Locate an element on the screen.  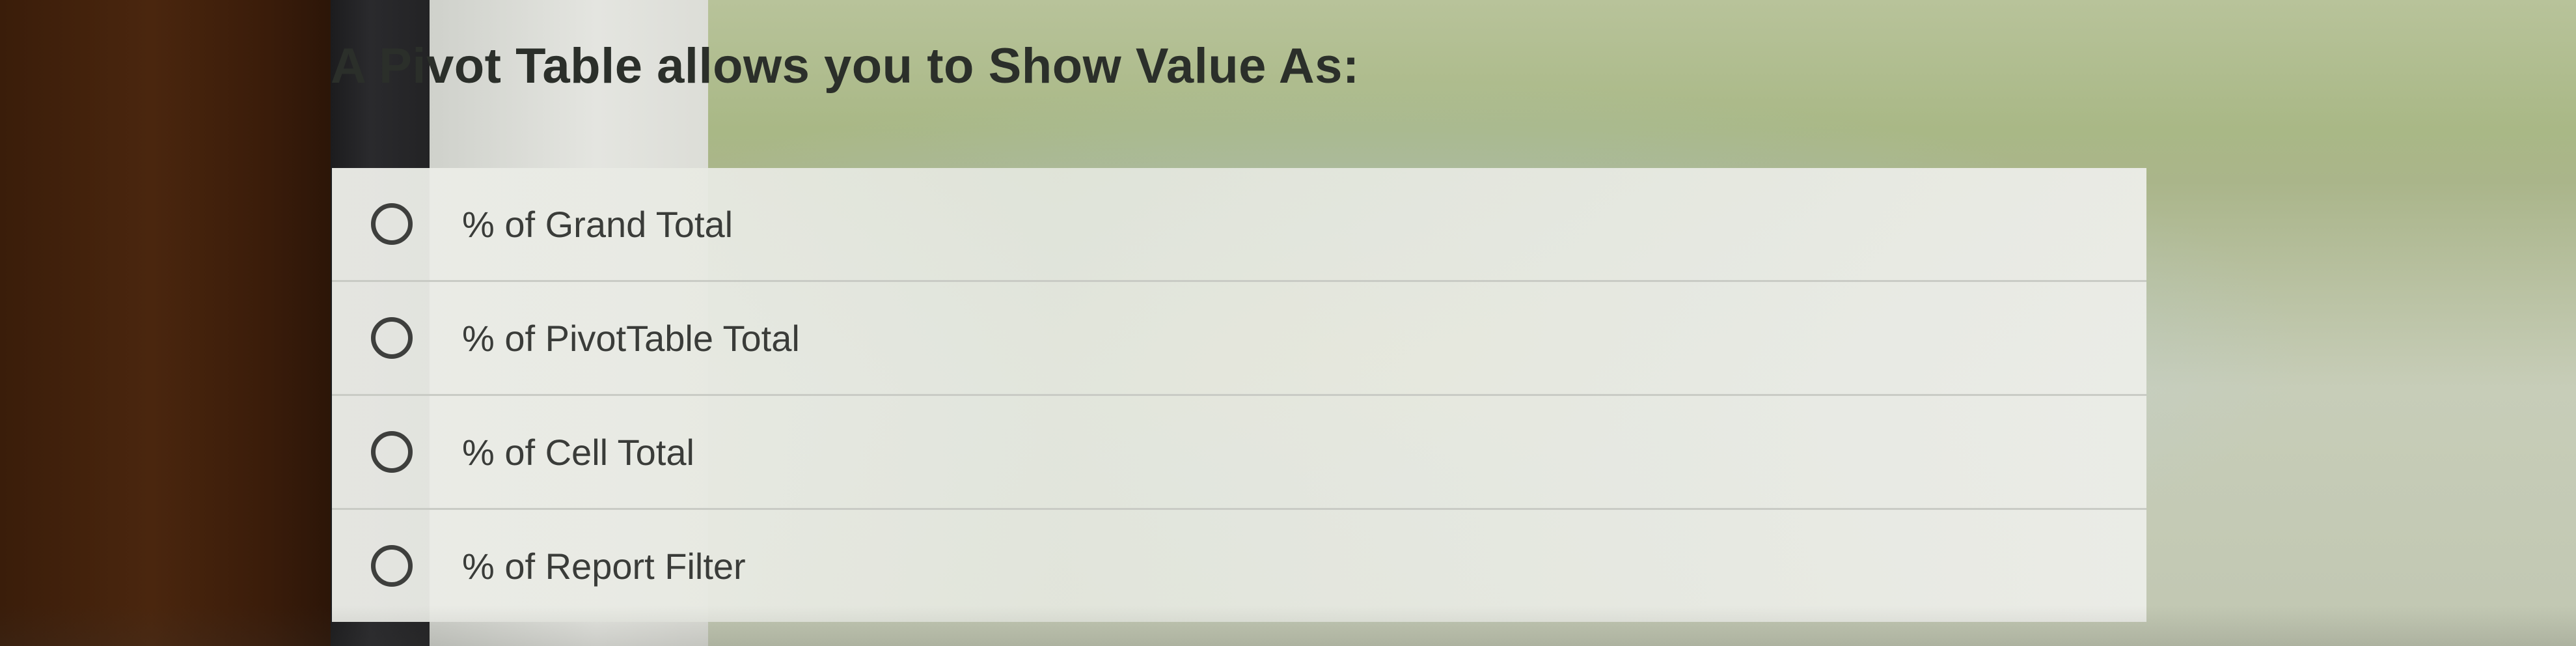
answer-option: % of Report Filter is located at coordinates (1239, 566).